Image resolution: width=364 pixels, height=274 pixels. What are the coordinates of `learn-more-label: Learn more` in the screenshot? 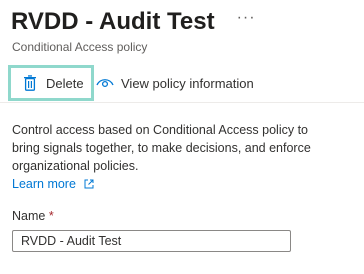 It's located at (44, 184).